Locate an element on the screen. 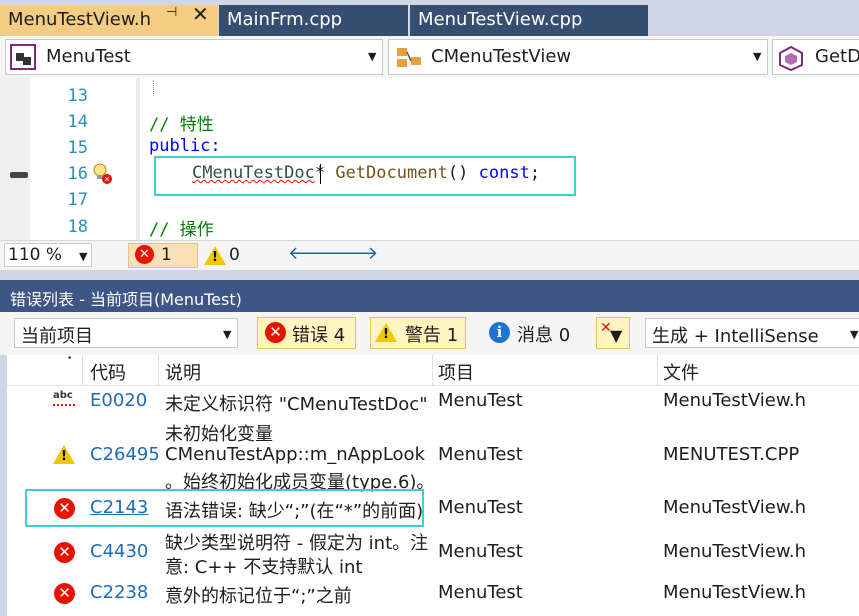 This screenshot has width=859, height=616. errors-filter-button: ✕ 错误 4 is located at coordinates (306, 333).